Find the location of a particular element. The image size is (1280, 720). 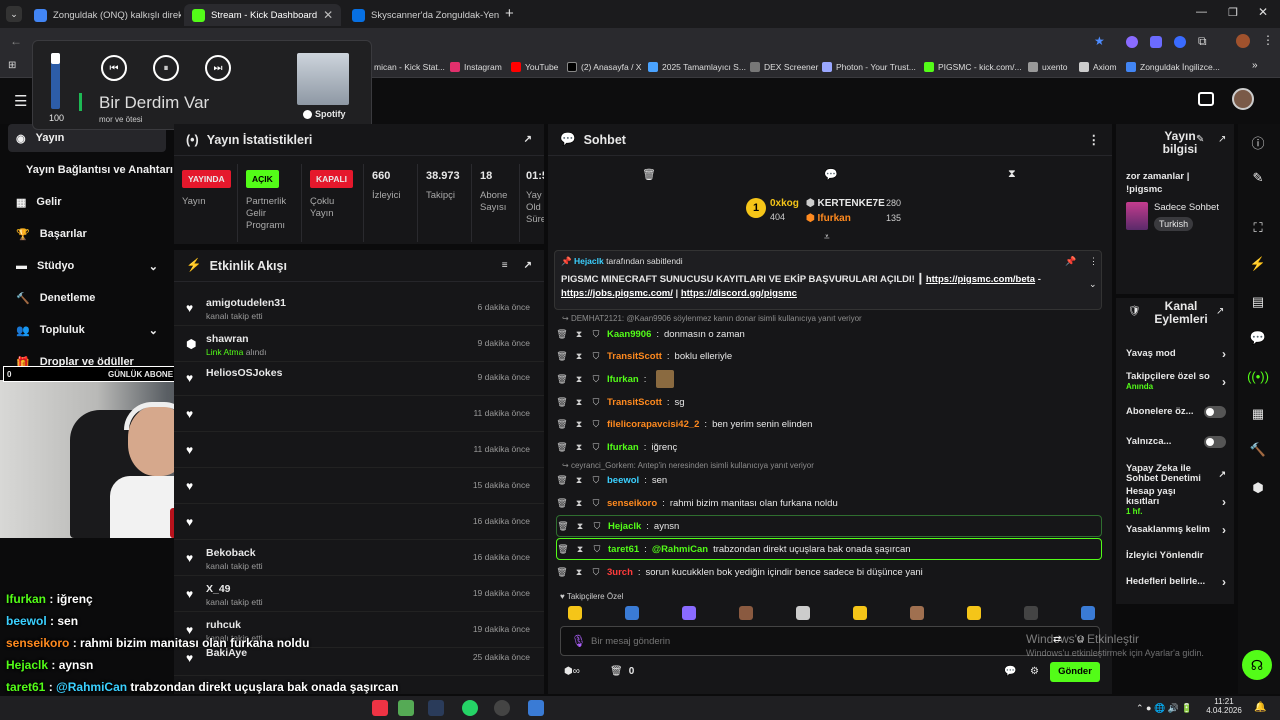

pinned-more-icon: ⋮ is located at coordinates (1093, 261).